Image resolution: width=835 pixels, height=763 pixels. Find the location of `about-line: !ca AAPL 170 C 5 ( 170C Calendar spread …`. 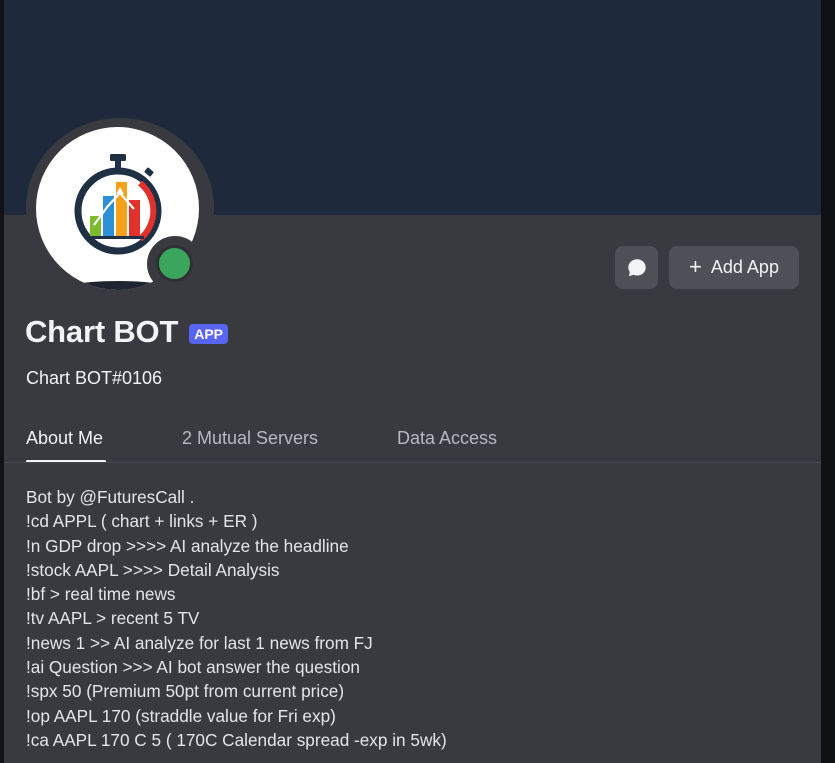

about-line: !ca AAPL 170 C 5 ( 170C Calendar spread … is located at coordinates (236, 739).